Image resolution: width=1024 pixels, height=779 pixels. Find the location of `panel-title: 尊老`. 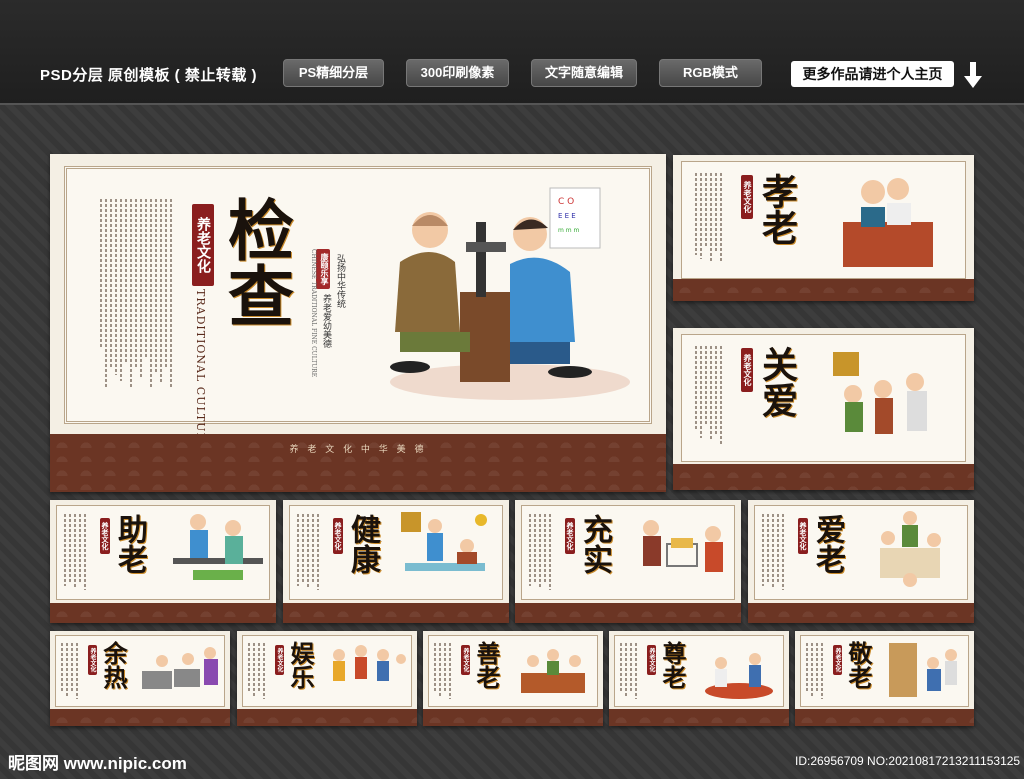

panel-title: 尊老 is located at coordinates (672, 665).